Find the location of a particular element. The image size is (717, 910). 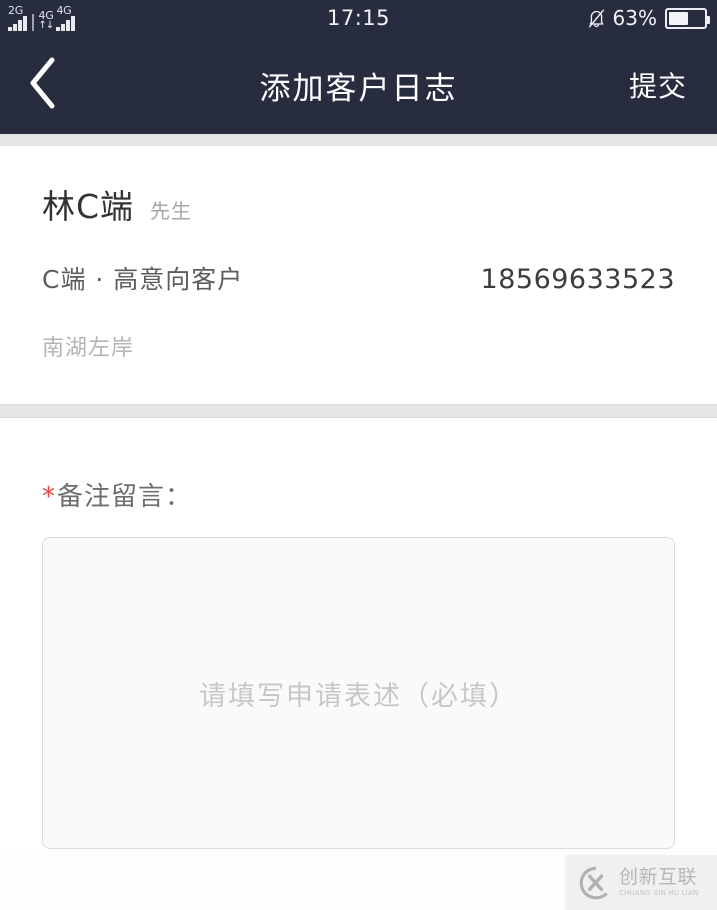

customer-meta-row: C端 · 高意向客户 18569633523 is located at coordinates (358, 262).